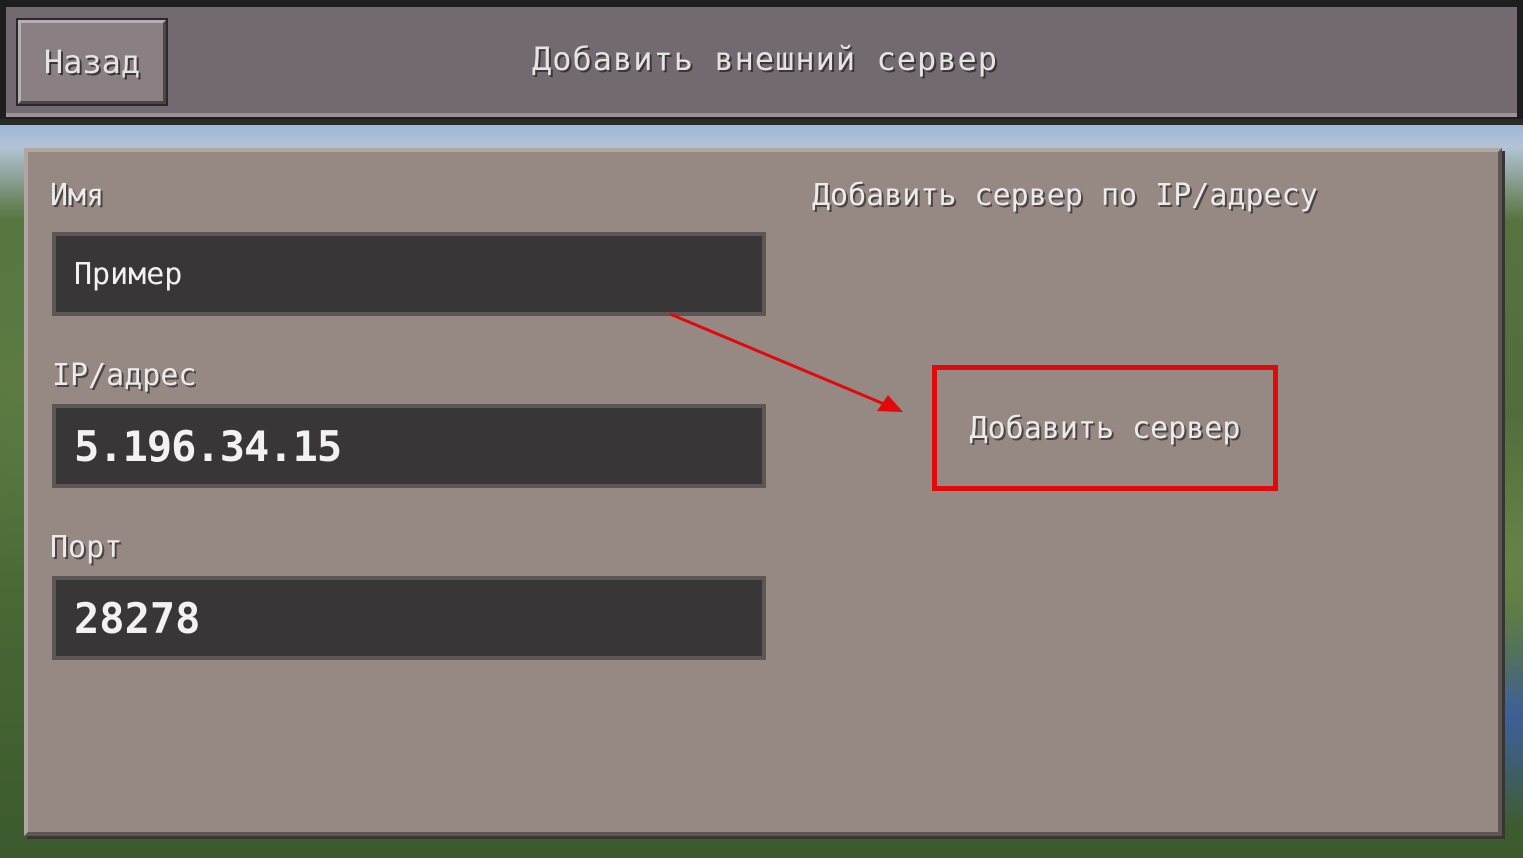  I want to click on port-label: Порт, so click(86, 547).